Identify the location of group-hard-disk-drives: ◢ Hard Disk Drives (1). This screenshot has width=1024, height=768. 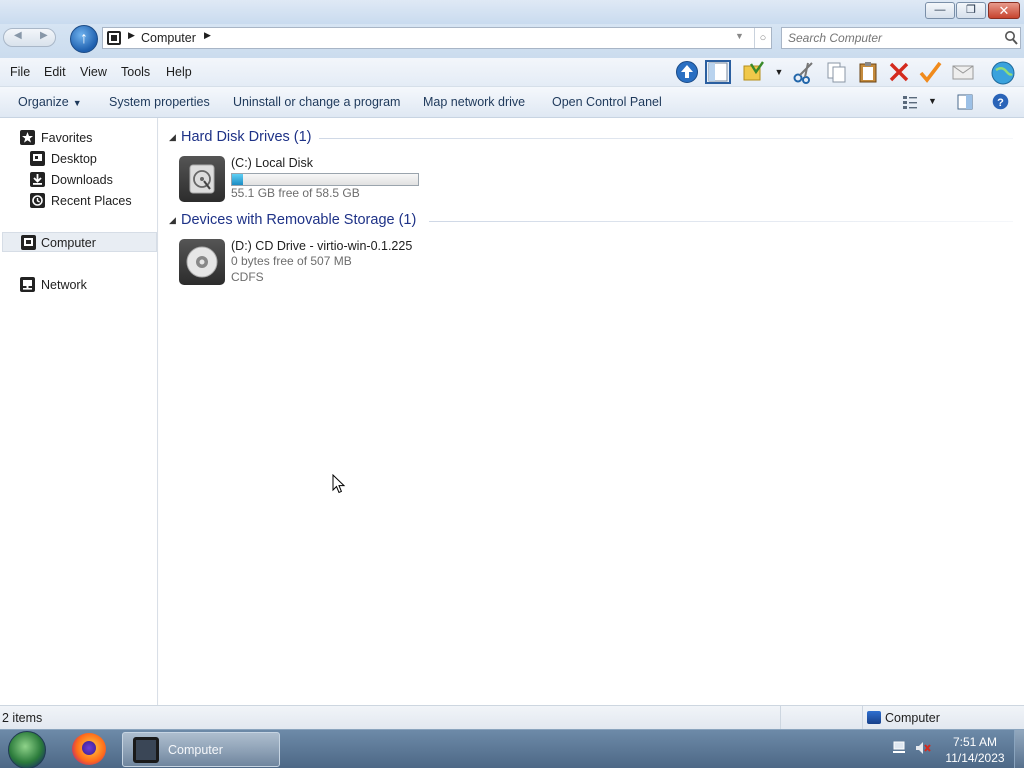
(589, 140).